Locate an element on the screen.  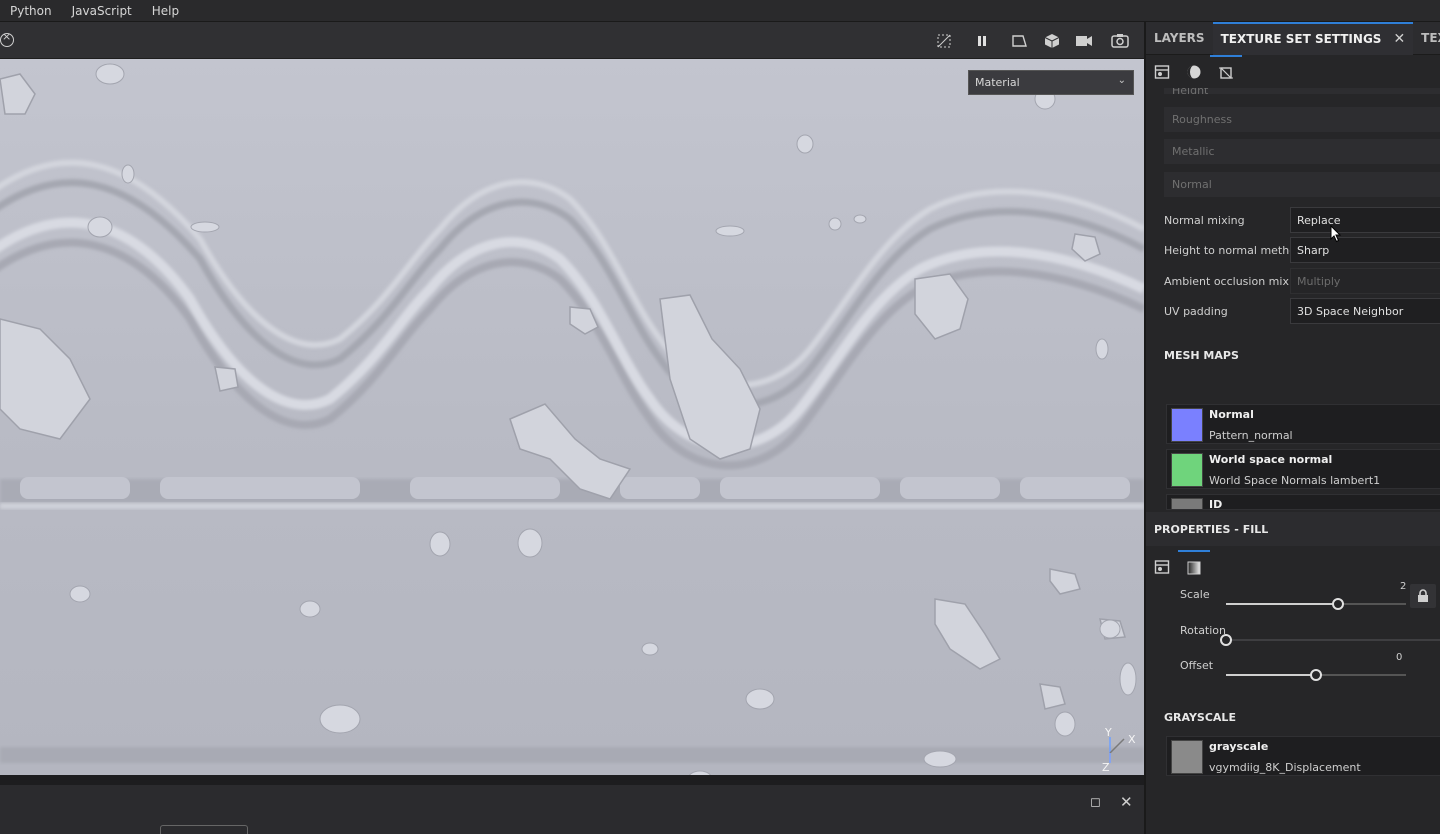
close-tab-icon: ✕ is located at coordinates (1399, 39).